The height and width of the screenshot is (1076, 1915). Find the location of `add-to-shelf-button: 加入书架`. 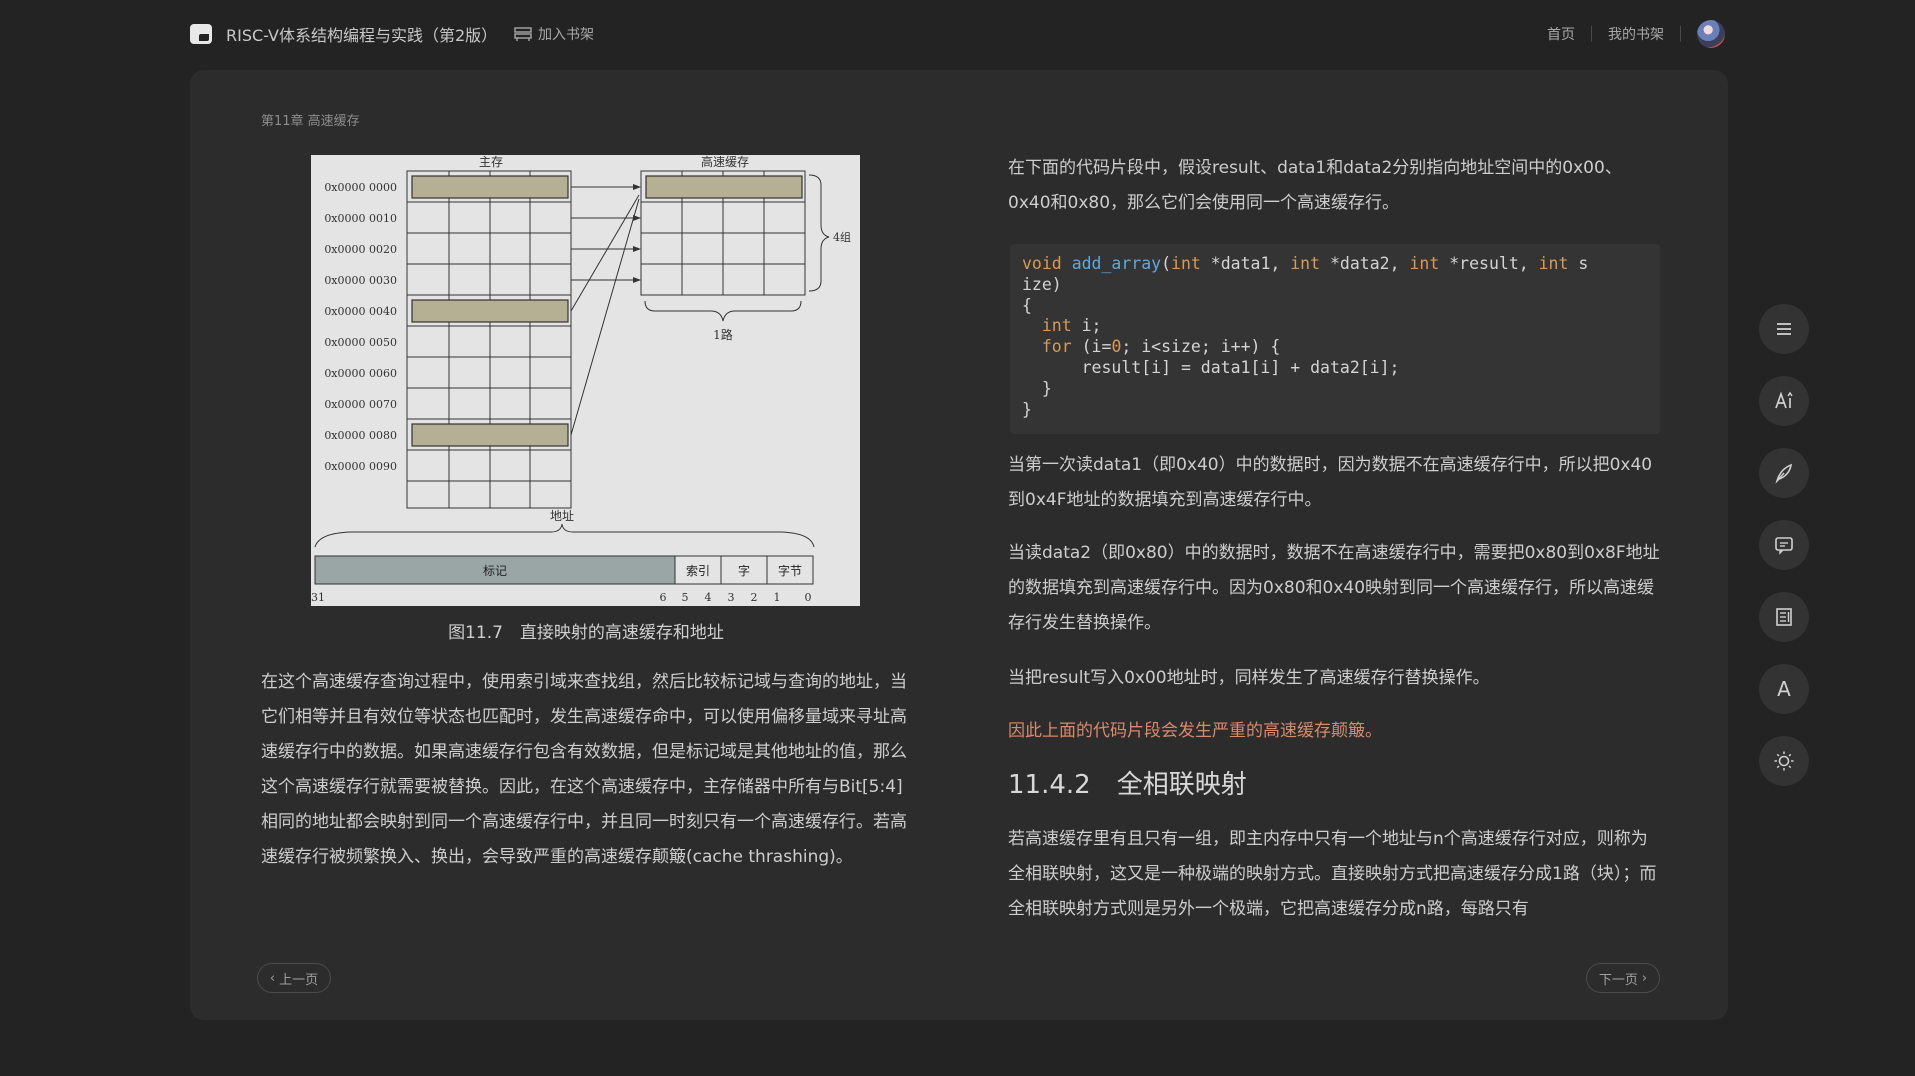

add-to-shelf-button: 加入书架 is located at coordinates (554, 34).